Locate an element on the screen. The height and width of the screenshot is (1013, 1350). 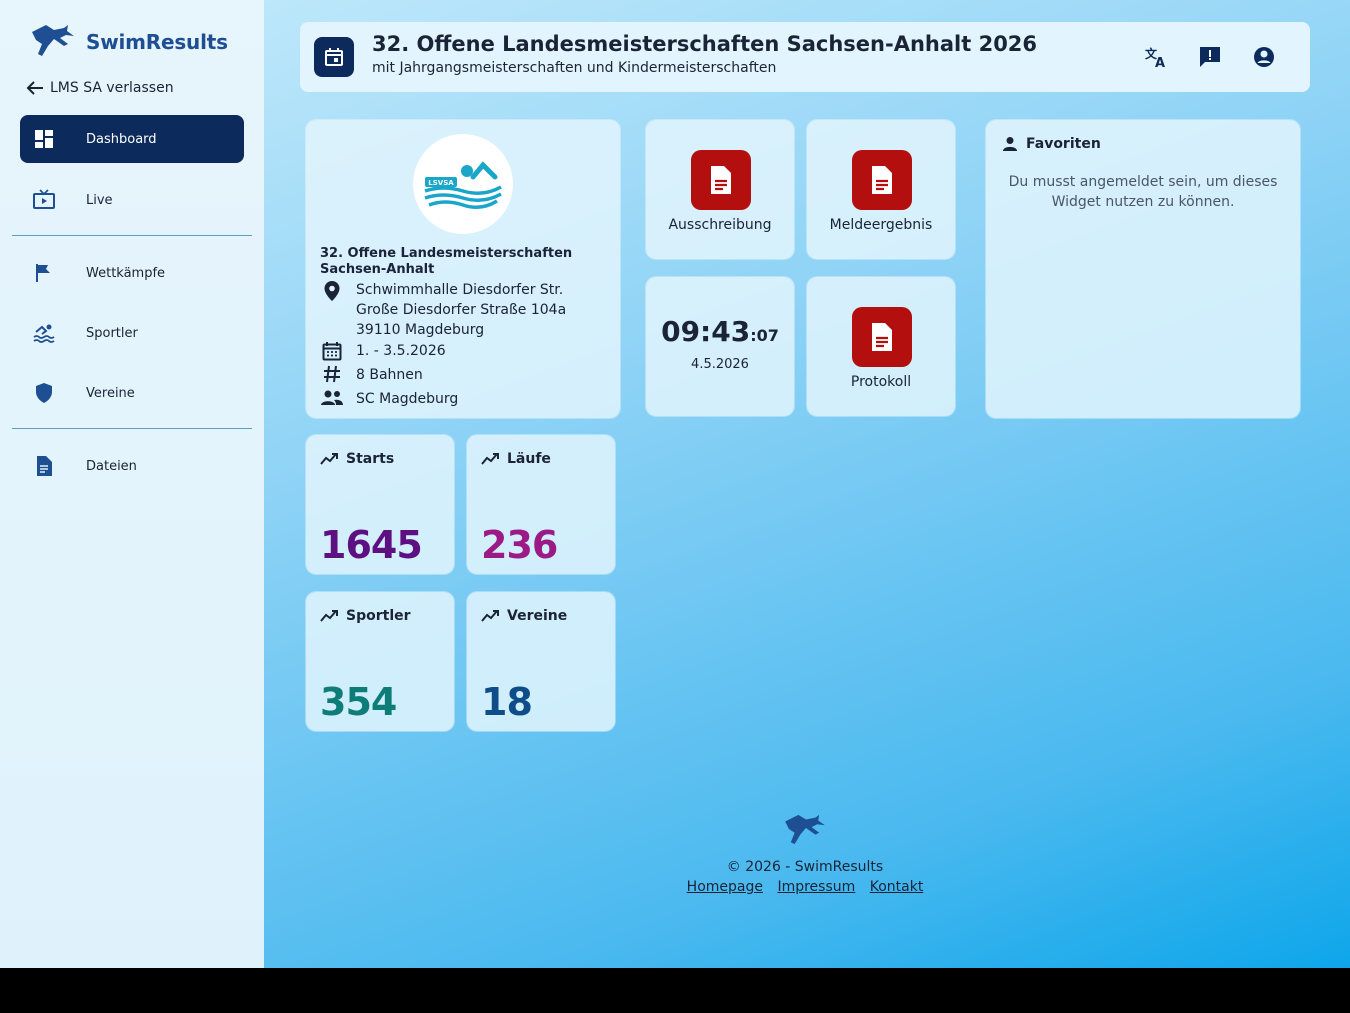
logo-lettering: LSVSA is located at coordinates (441, 183).